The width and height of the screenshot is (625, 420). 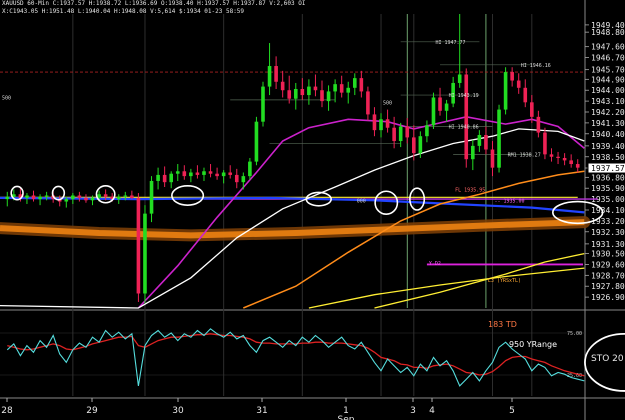 What do you see at coordinates (464, 96) in the screenshot?
I see `annotation-label: HI 1943.19` at bounding box center [464, 96].